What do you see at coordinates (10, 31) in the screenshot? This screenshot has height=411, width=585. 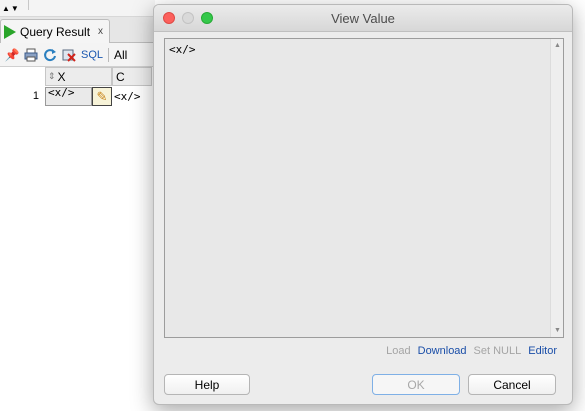 I see `run-icon` at bounding box center [10, 31].